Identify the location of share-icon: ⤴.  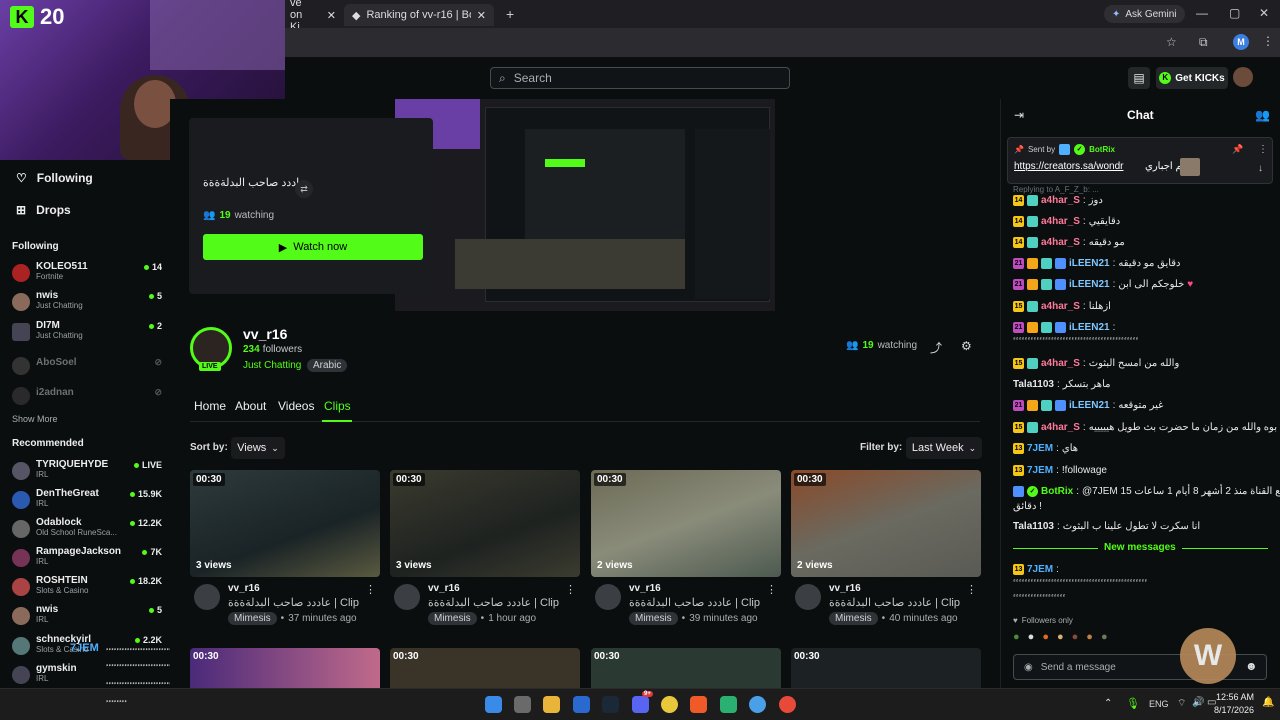
(936, 347).